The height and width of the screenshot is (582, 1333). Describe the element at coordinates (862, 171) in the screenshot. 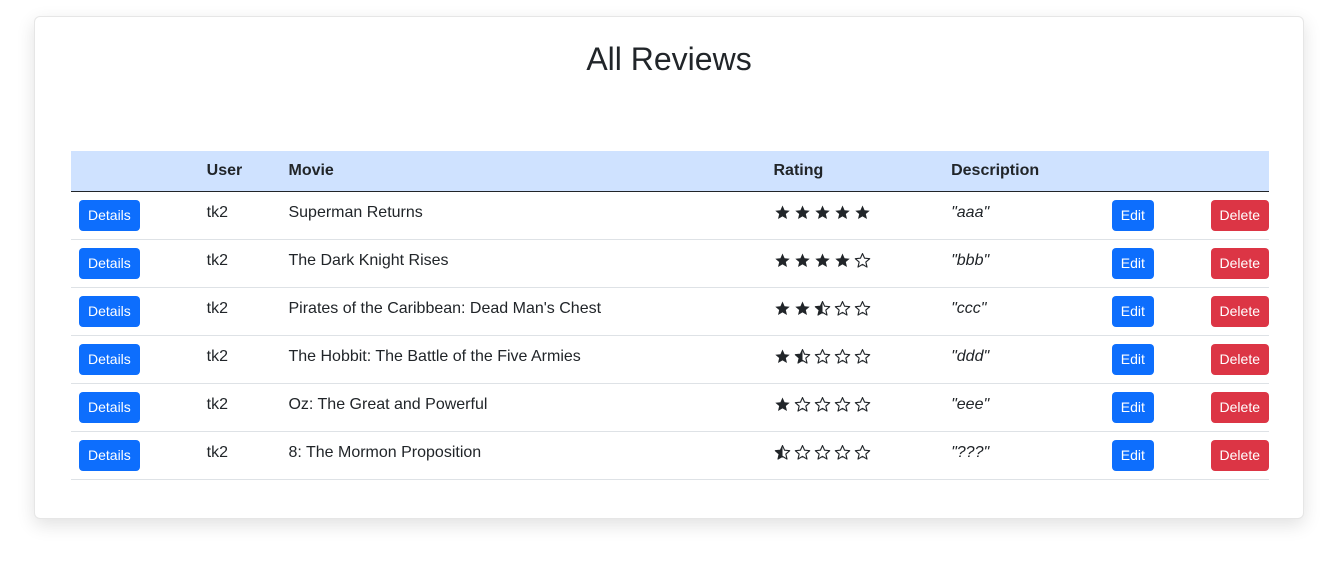

I see `header-rating: Rating` at that location.